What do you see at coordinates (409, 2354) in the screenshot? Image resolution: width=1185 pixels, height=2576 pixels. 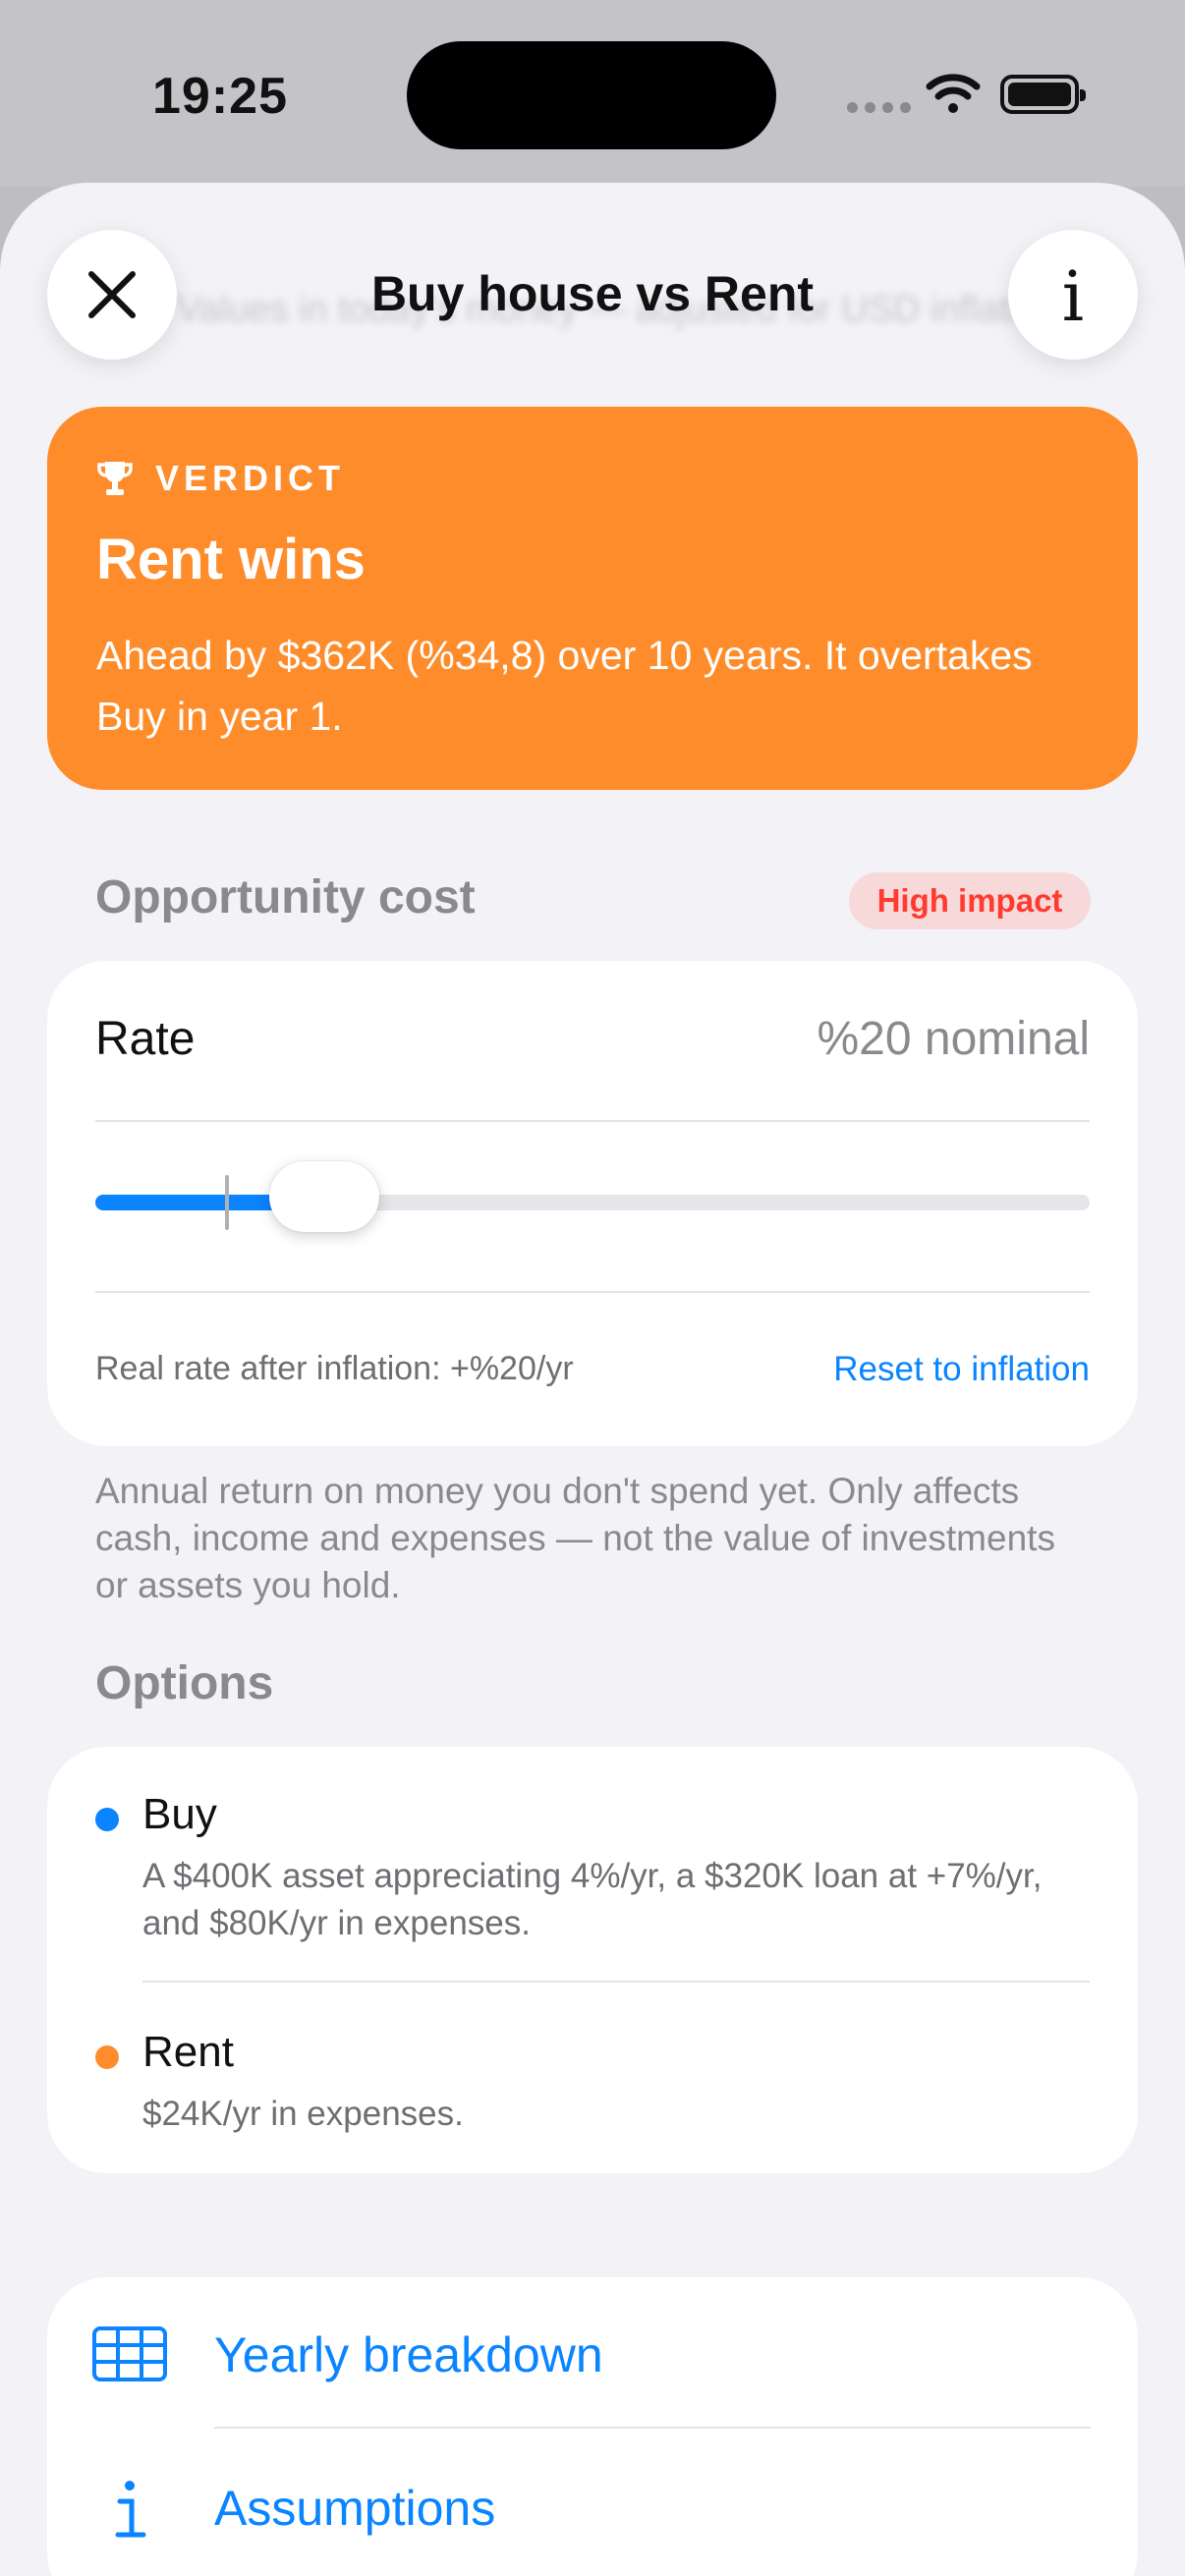 I see `yearly-breakdown-link: Yearly breakdown` at bounding box center [409, 2354].